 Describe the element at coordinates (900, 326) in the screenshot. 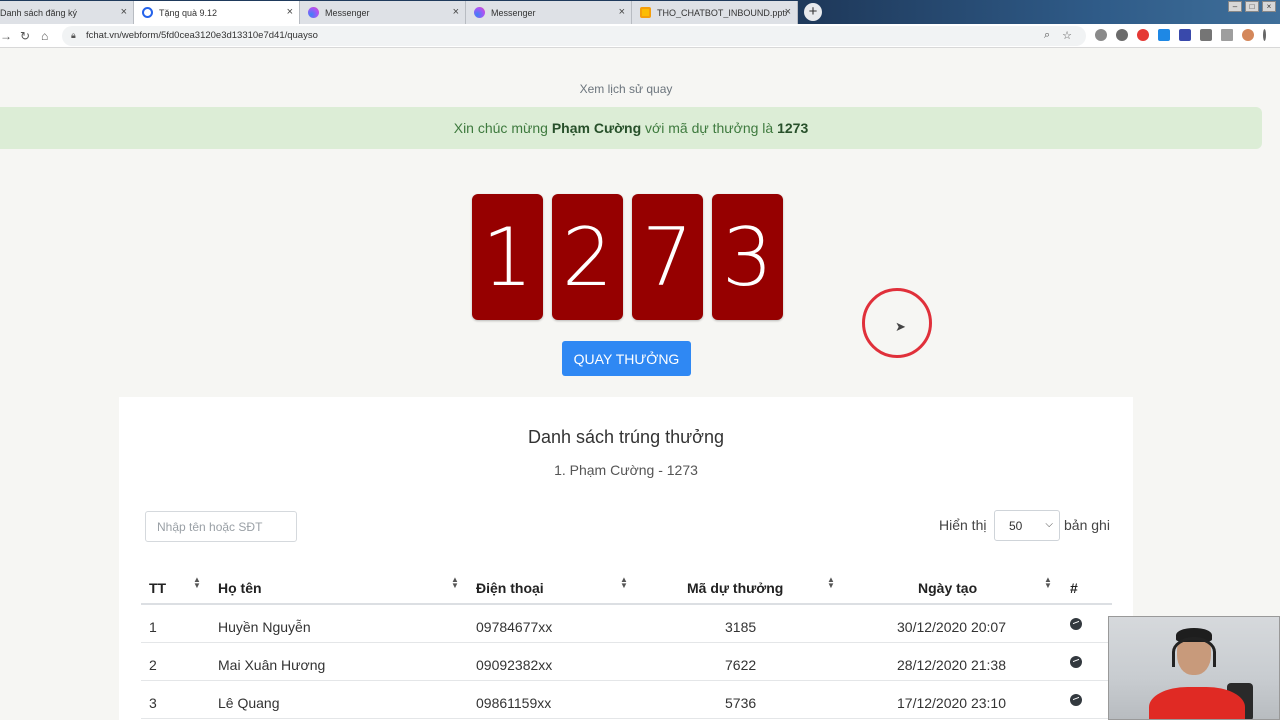

I see `mouse-cursor-icon: ➤` at that location.